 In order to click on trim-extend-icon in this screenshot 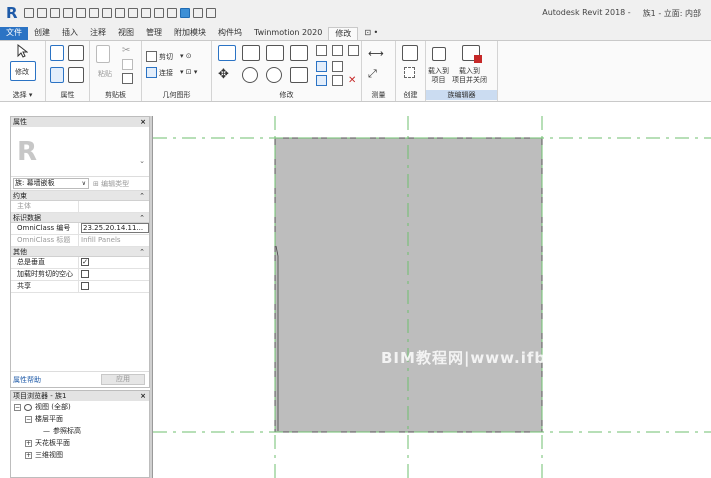, I will do `click(299, 75)`.